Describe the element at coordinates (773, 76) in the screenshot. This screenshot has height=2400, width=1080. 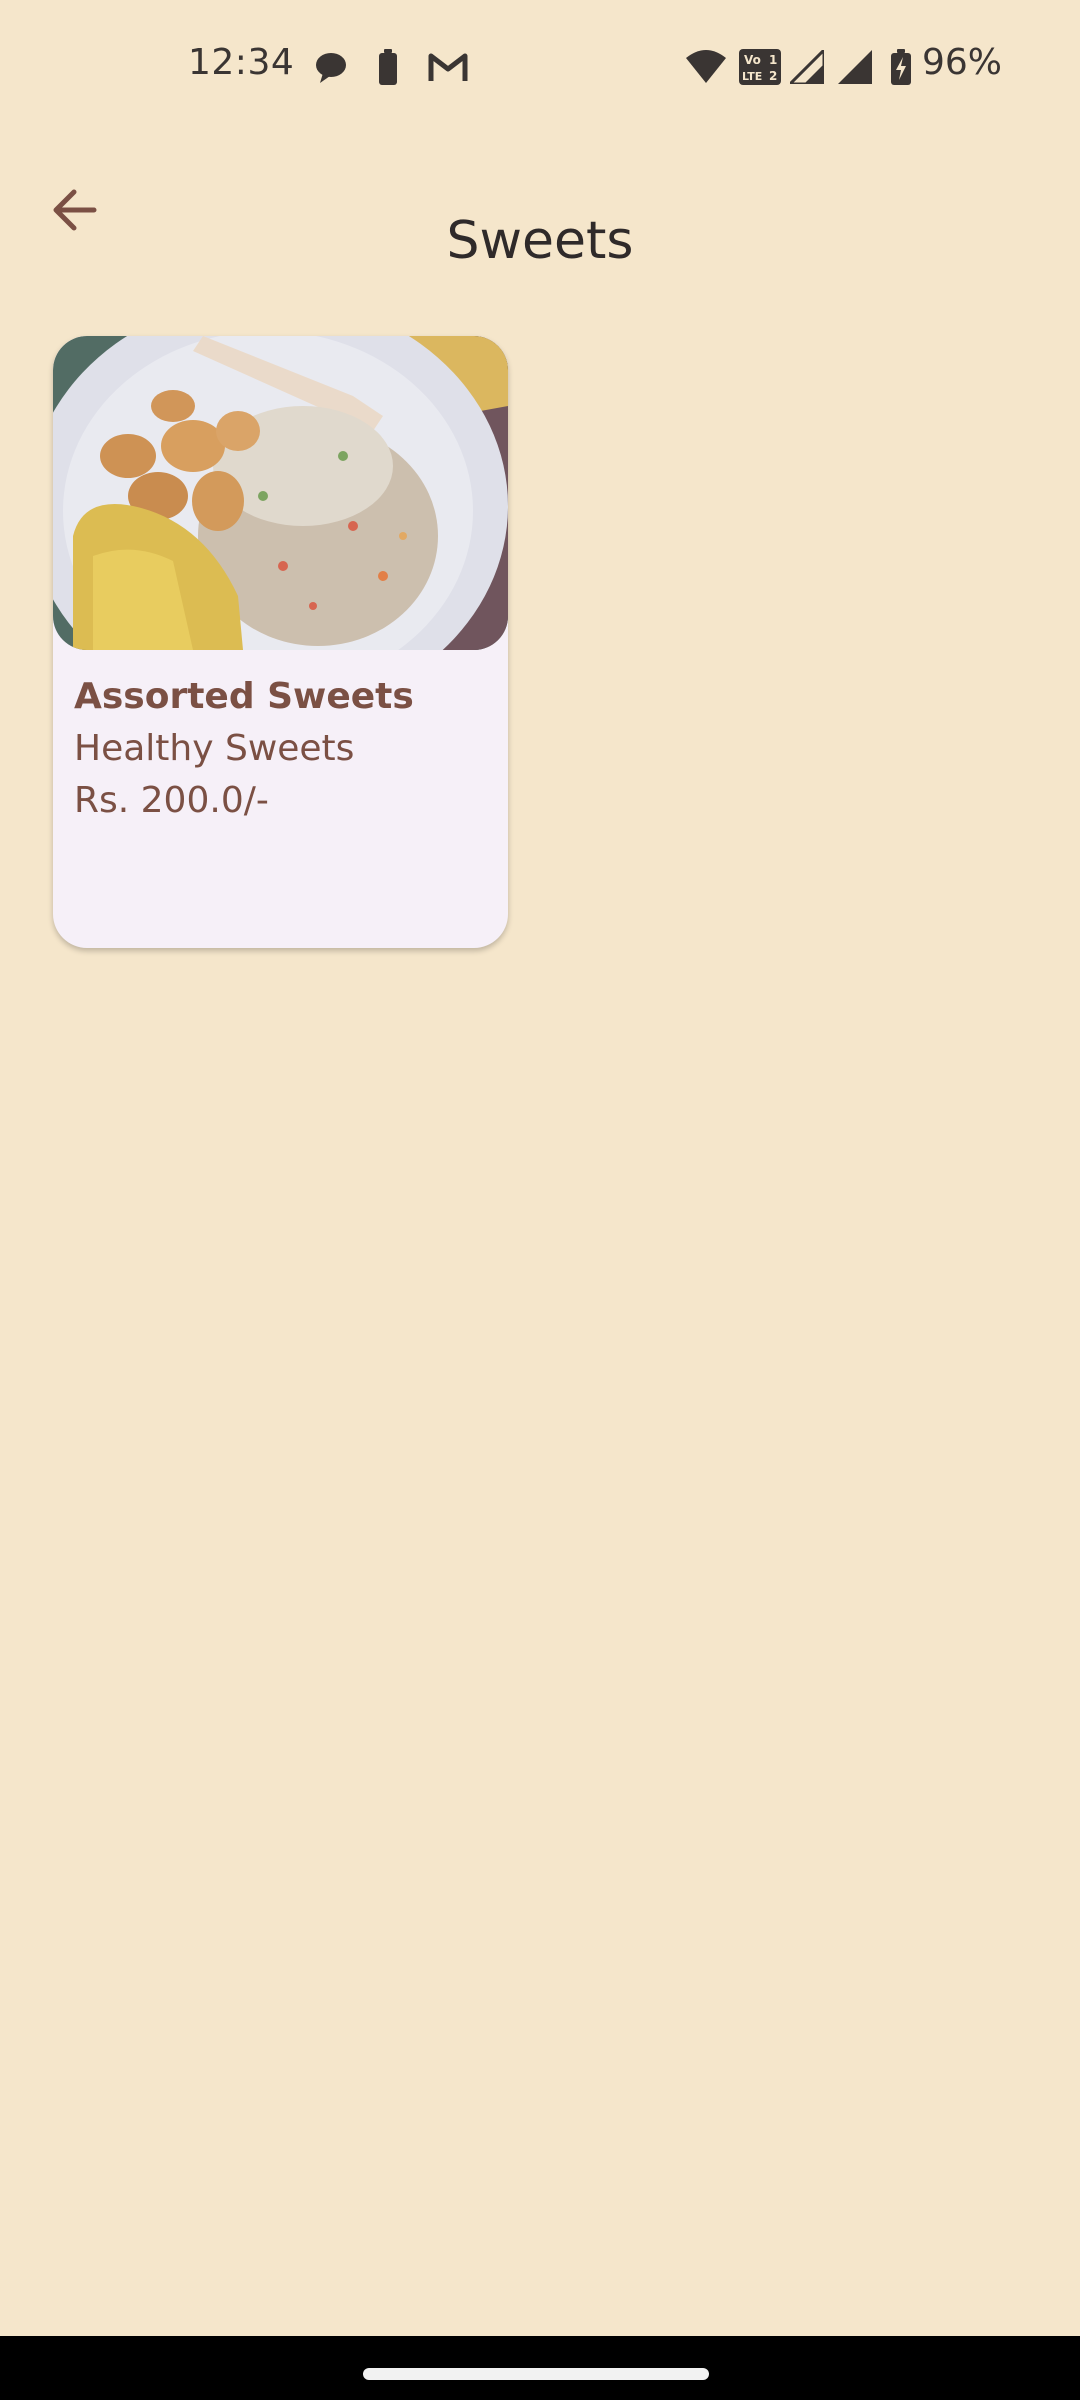
I see `svg-text: 2` at that location.